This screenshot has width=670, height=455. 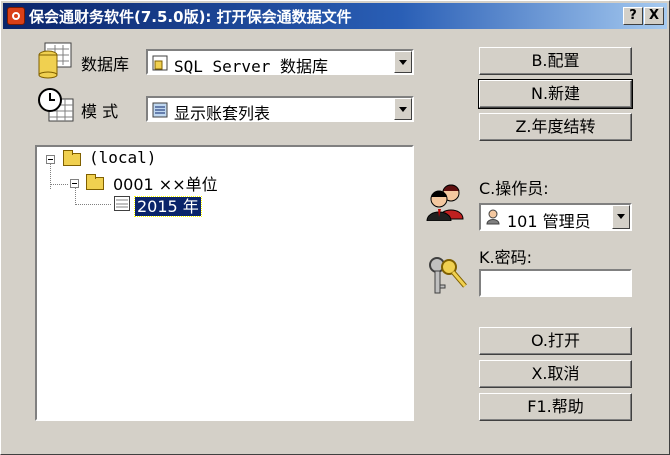 What do you see at coordinates (95, 182) in the screenshot?
I see `folder-open-icon` at bounding box center [95, 182].